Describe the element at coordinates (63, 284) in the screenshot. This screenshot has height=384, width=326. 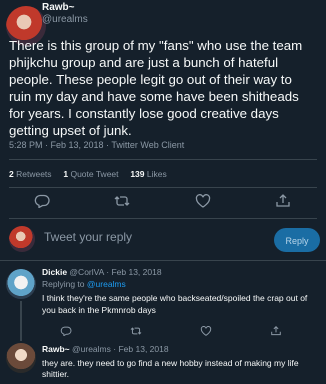
I see `replying-to-label: Replying to` at that location.